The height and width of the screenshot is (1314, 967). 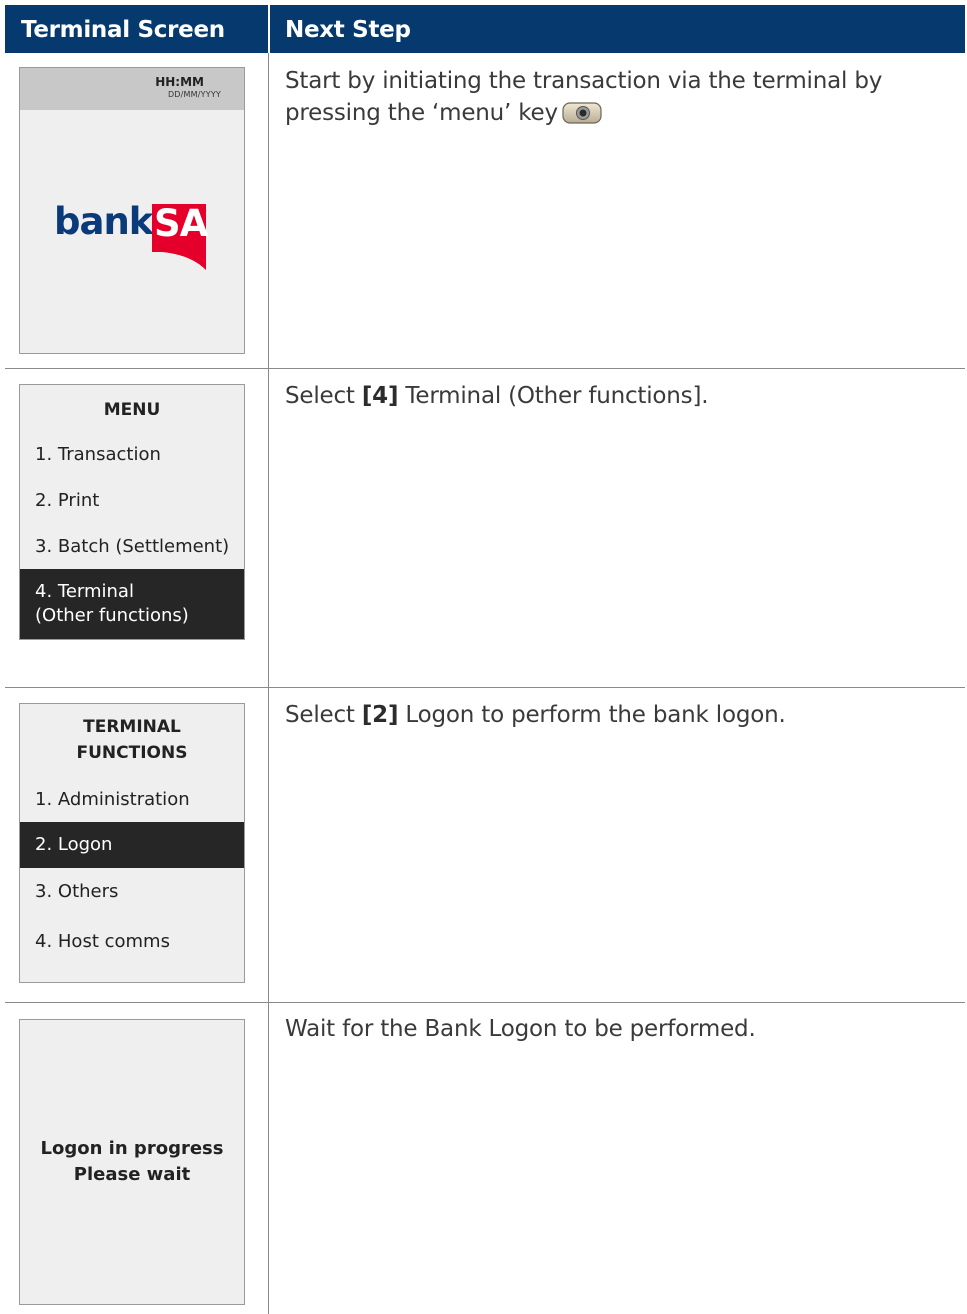 What do you see at coordinates (132, 604) in the screenshot?
I see `menu-item-terminal-selected: 4. Terminal (Other functions)` at bounding box center [132, 604].